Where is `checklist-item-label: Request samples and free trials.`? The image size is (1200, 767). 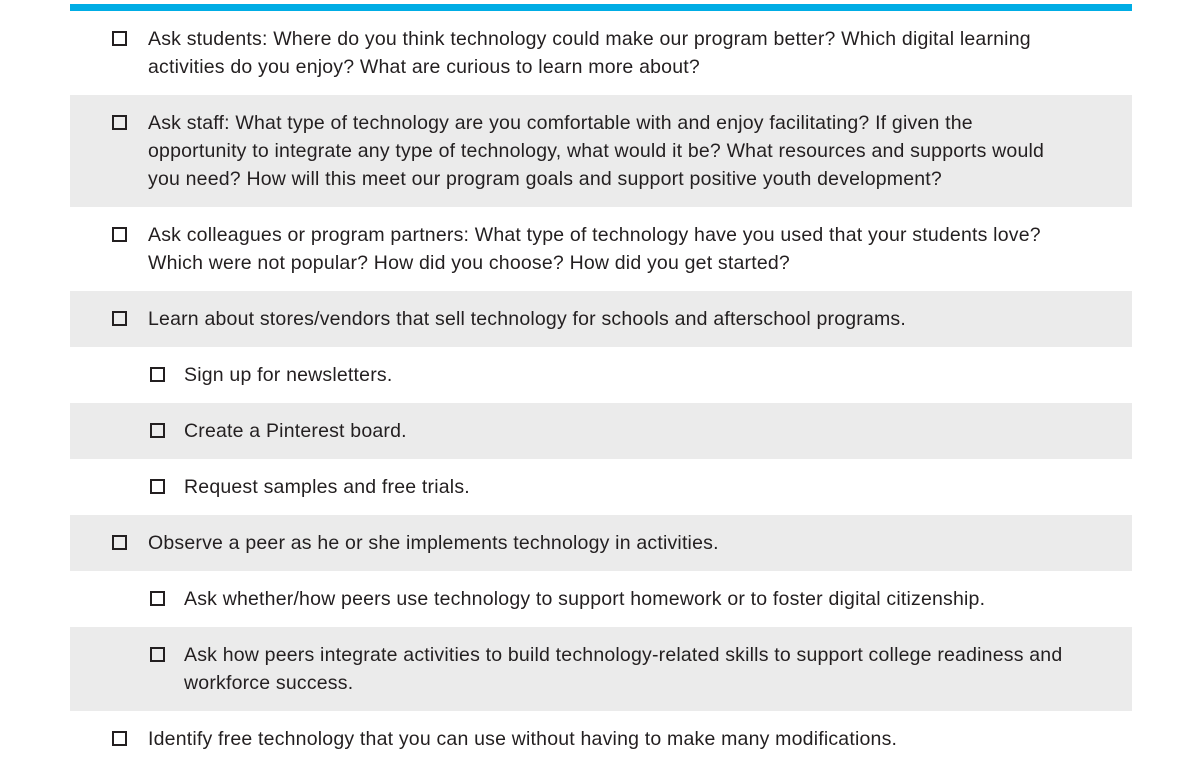
checklist-item-label: Request samples and free trials. is located at coordinates (327, 487).